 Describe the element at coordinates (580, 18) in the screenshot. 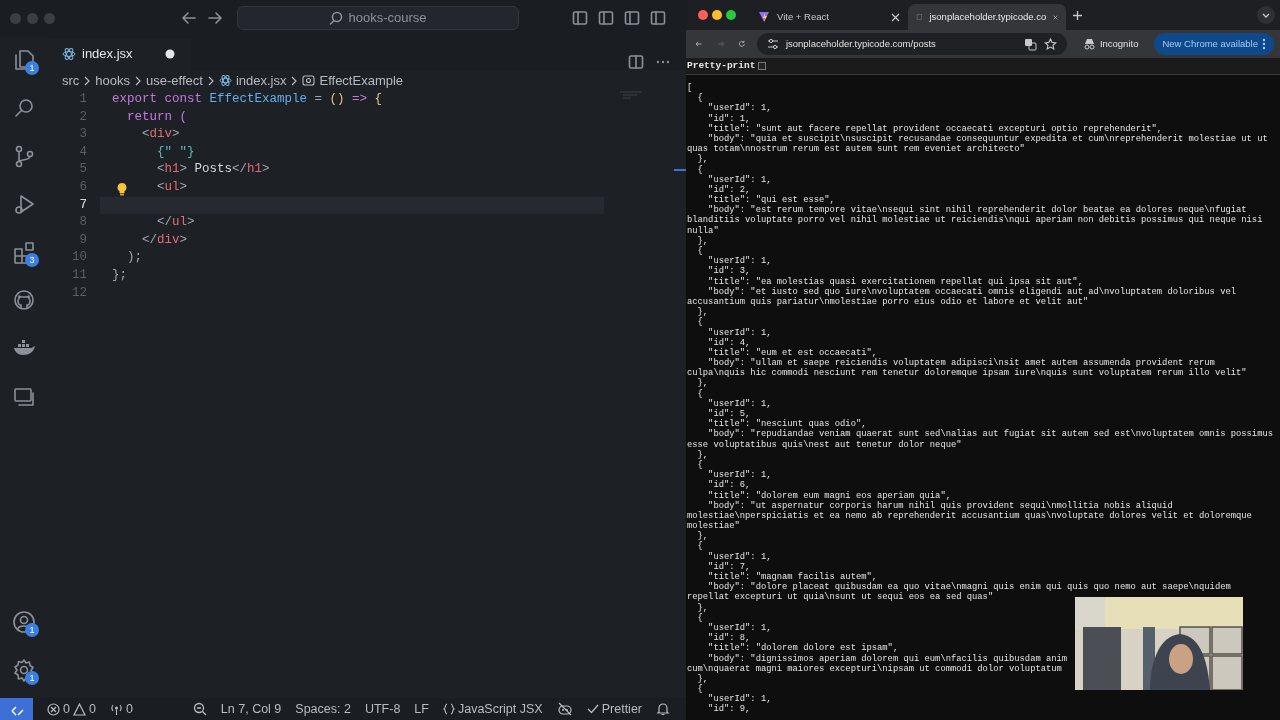

I see `sidebar-layout-icon` at that location.